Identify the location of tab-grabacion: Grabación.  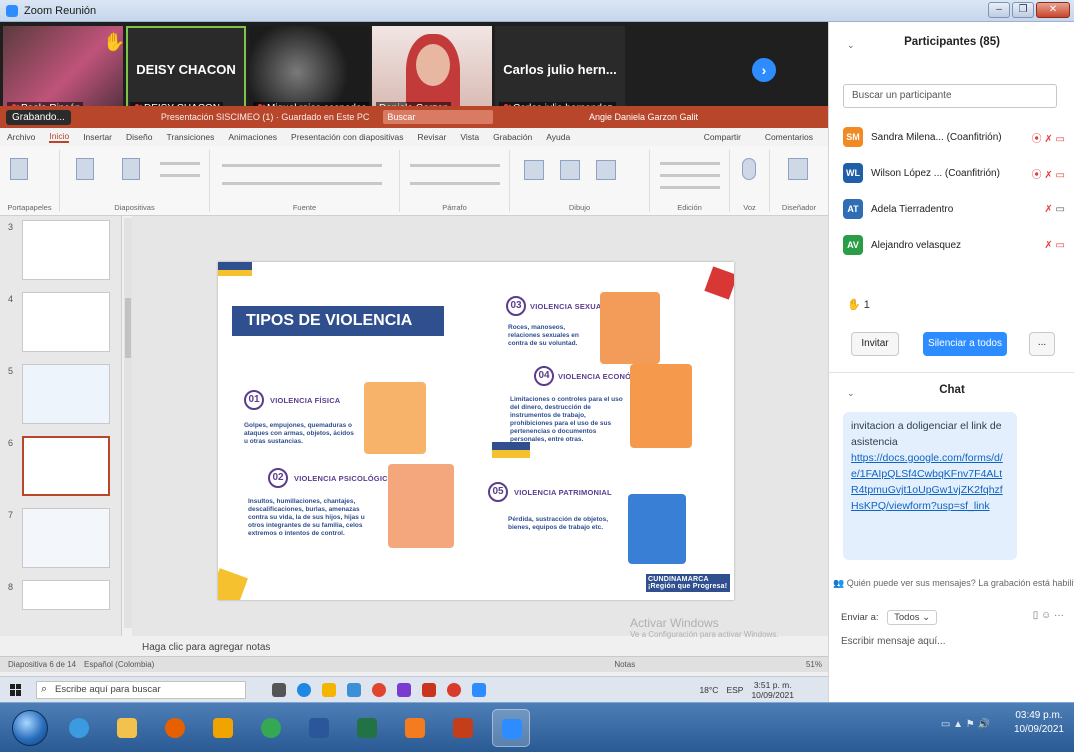
(512, 137).